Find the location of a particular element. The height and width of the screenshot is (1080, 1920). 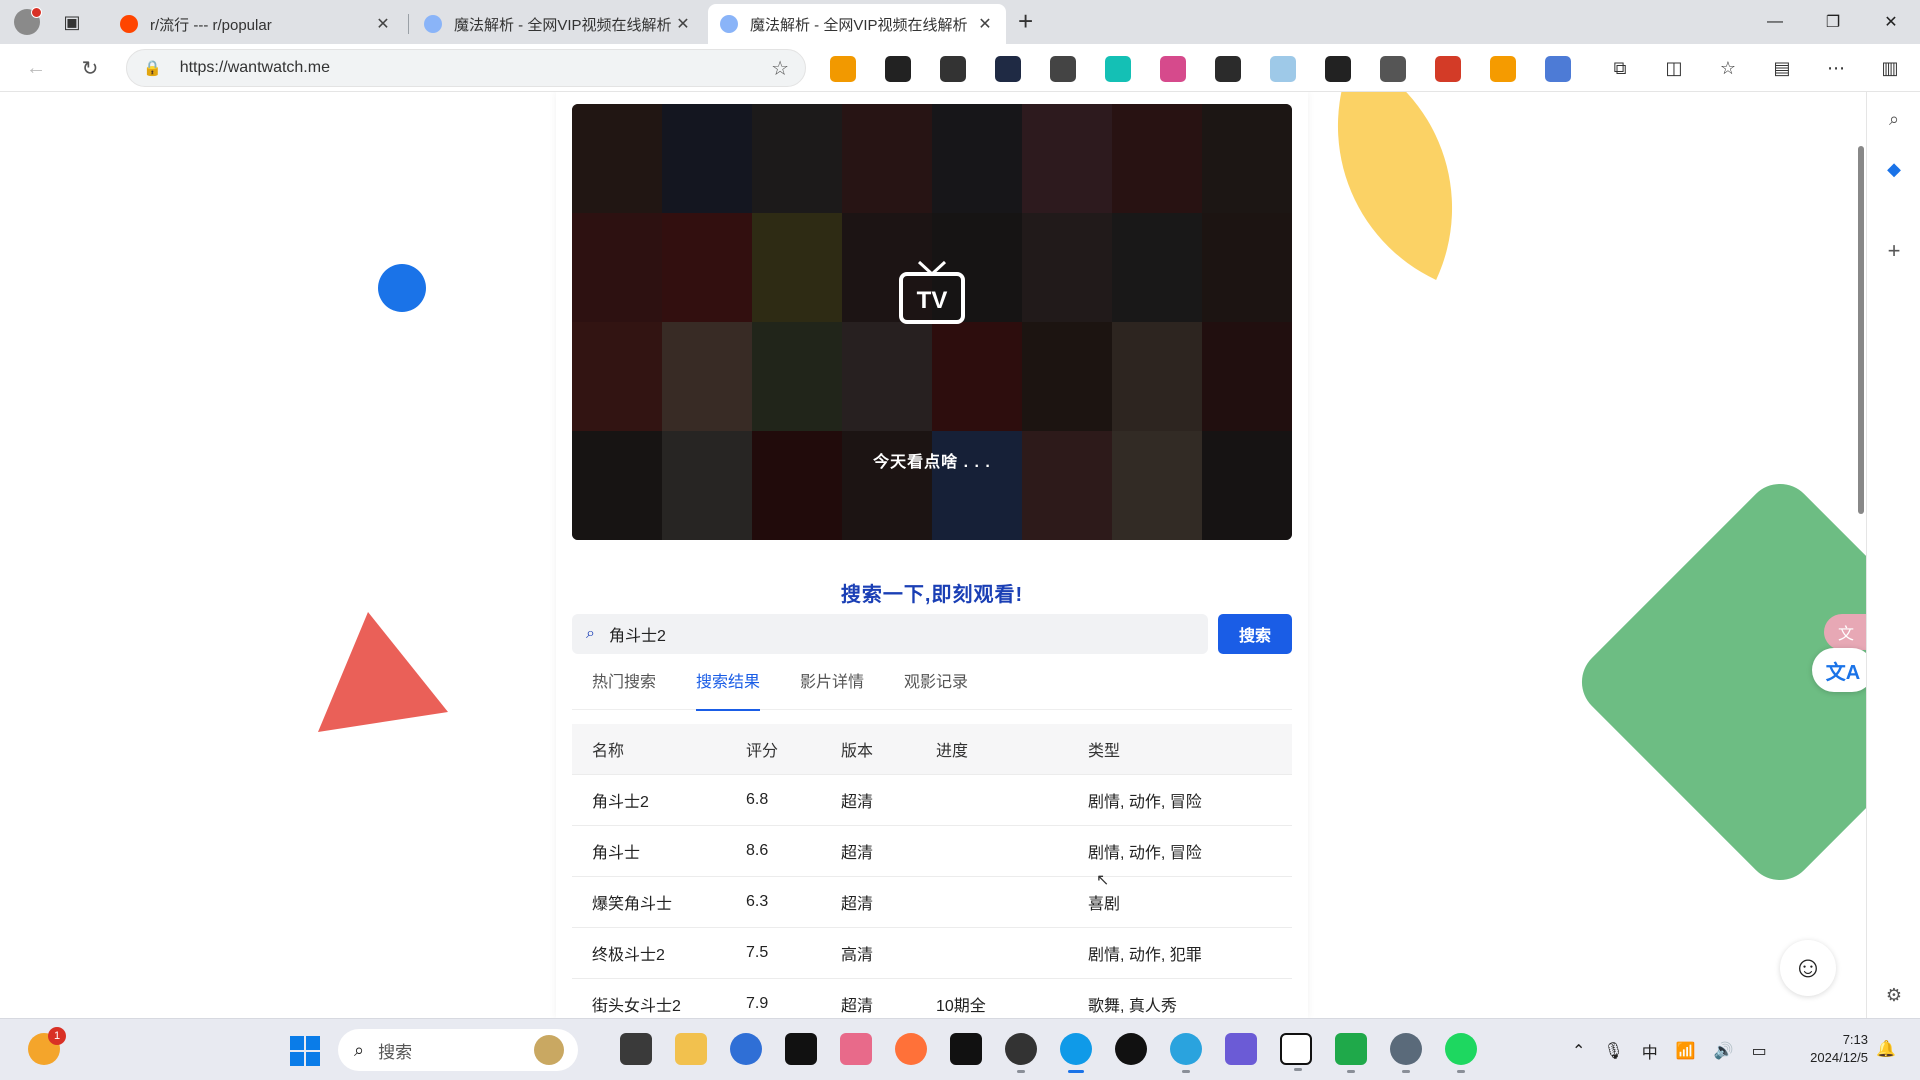

browser-tab-magic-active: 魔法解析 - 全网VIP视频在线解析 ✕ is located at coordinates (857, 24).